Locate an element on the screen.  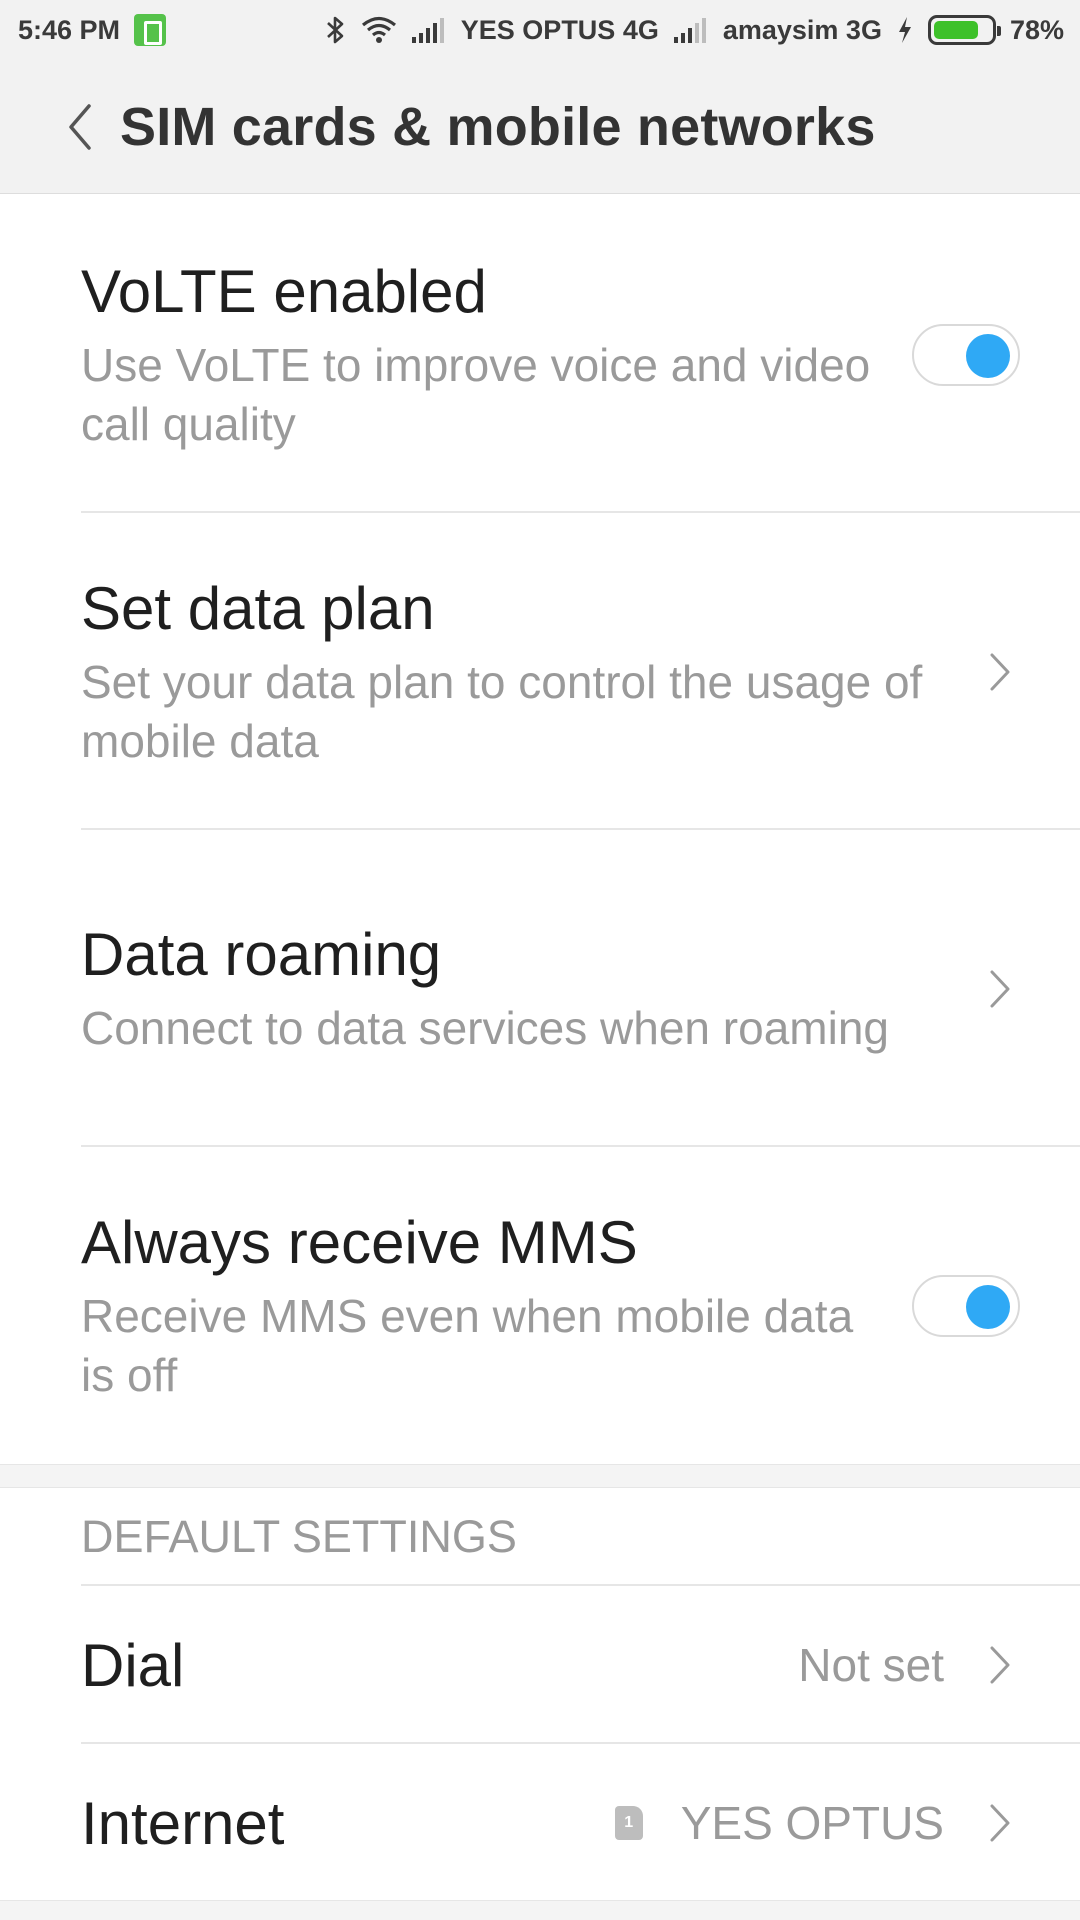
data-plan-title: Set data plan is located at coordinates (258, 608).